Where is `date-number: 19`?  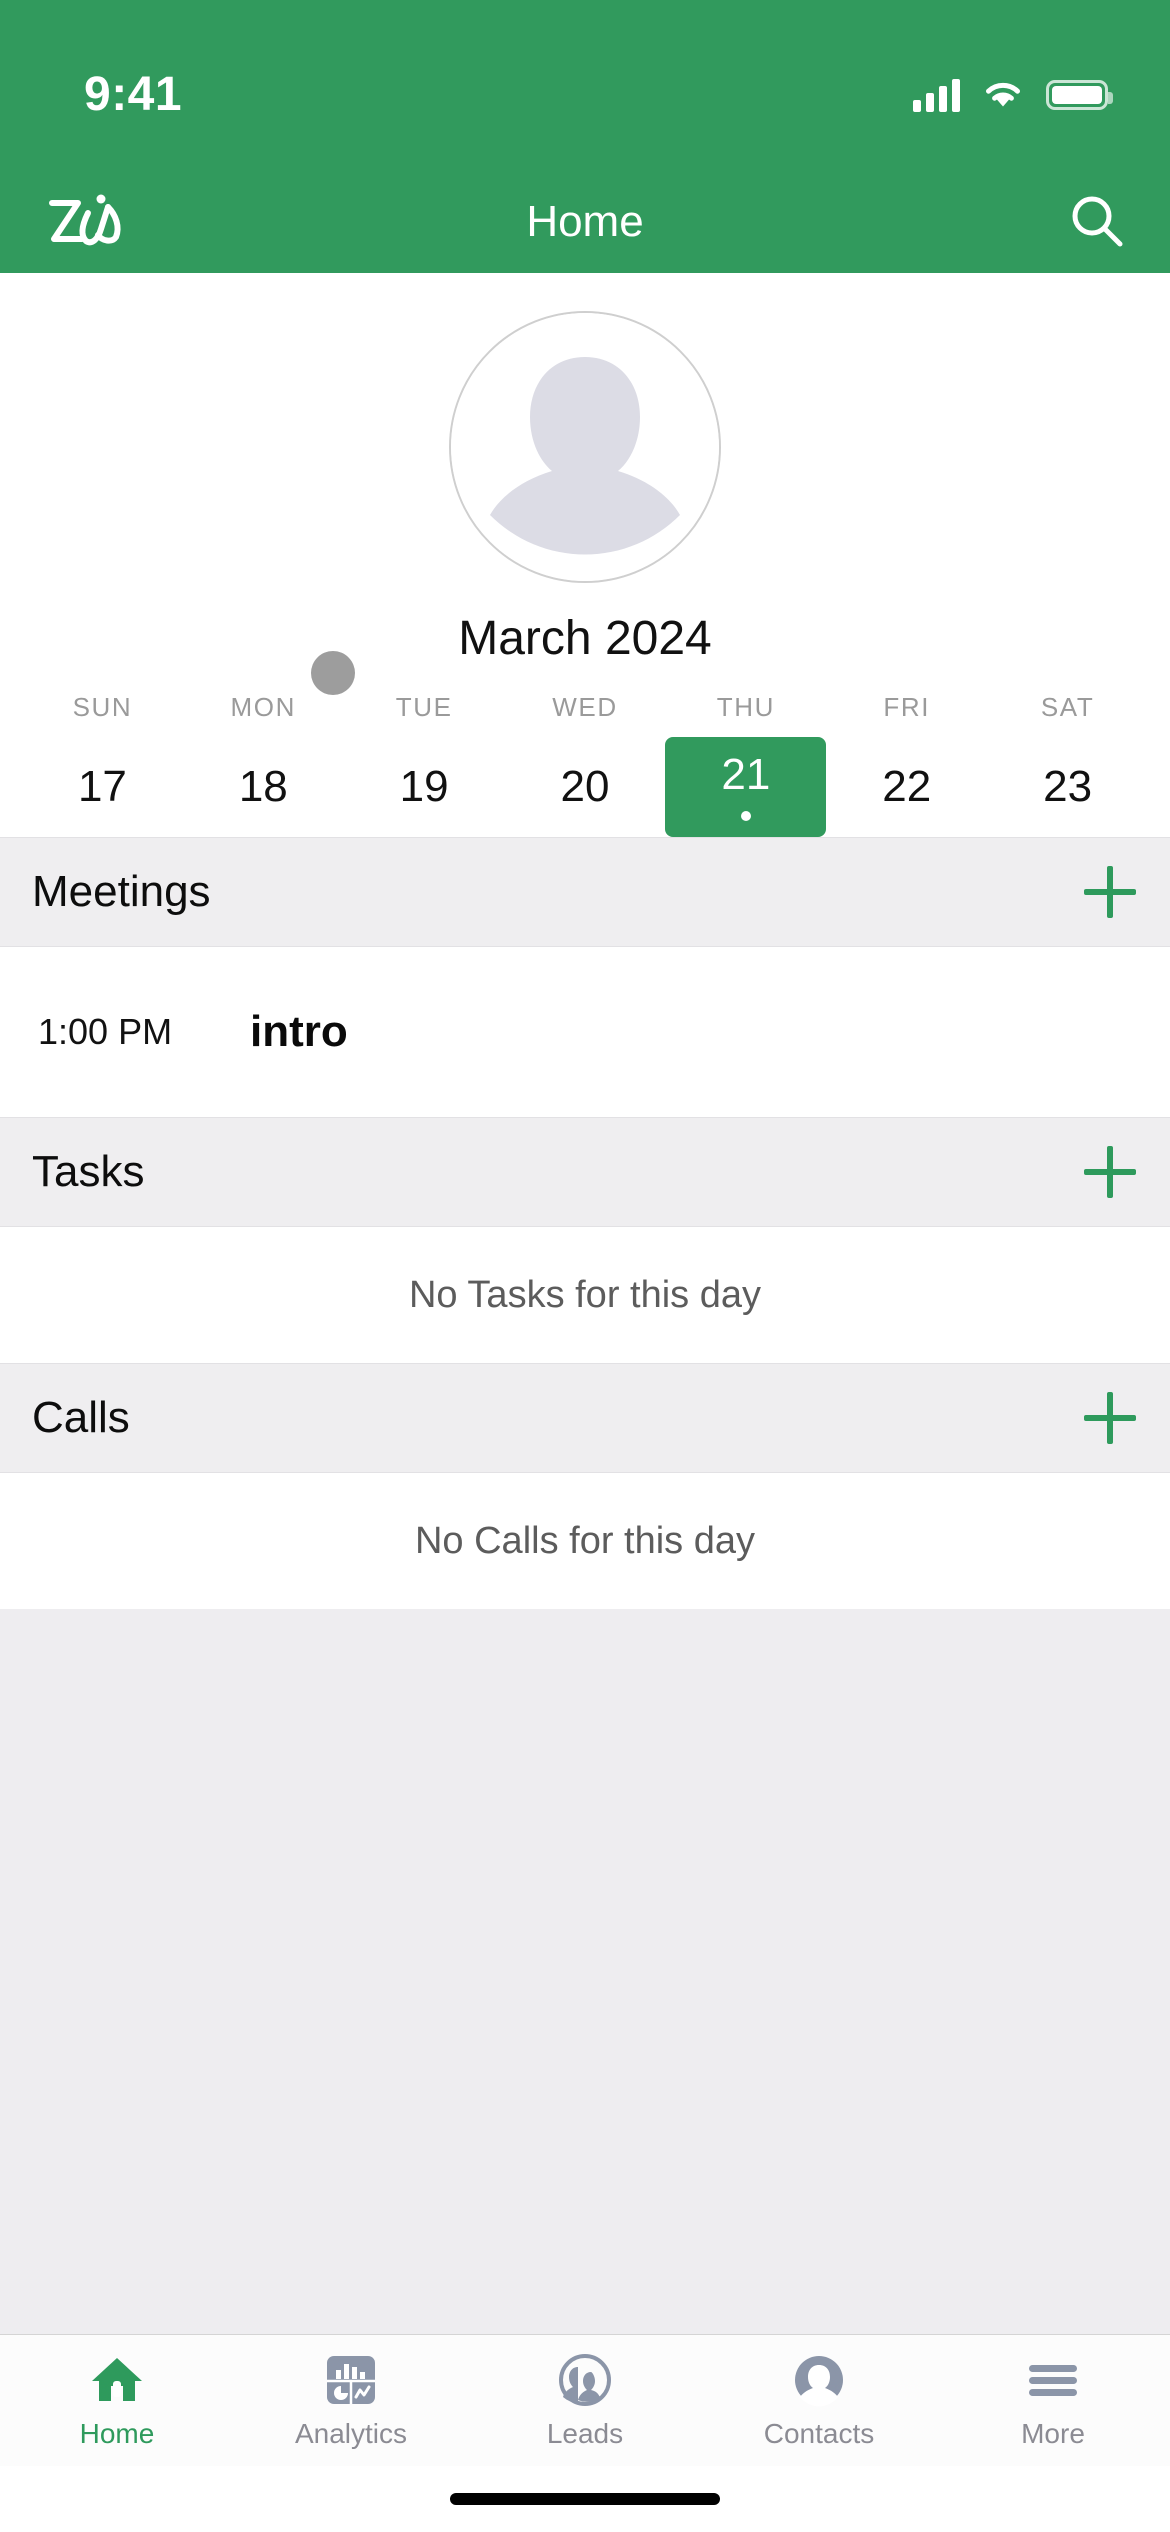
date-number: 19 is located at coordinates (424, 786).